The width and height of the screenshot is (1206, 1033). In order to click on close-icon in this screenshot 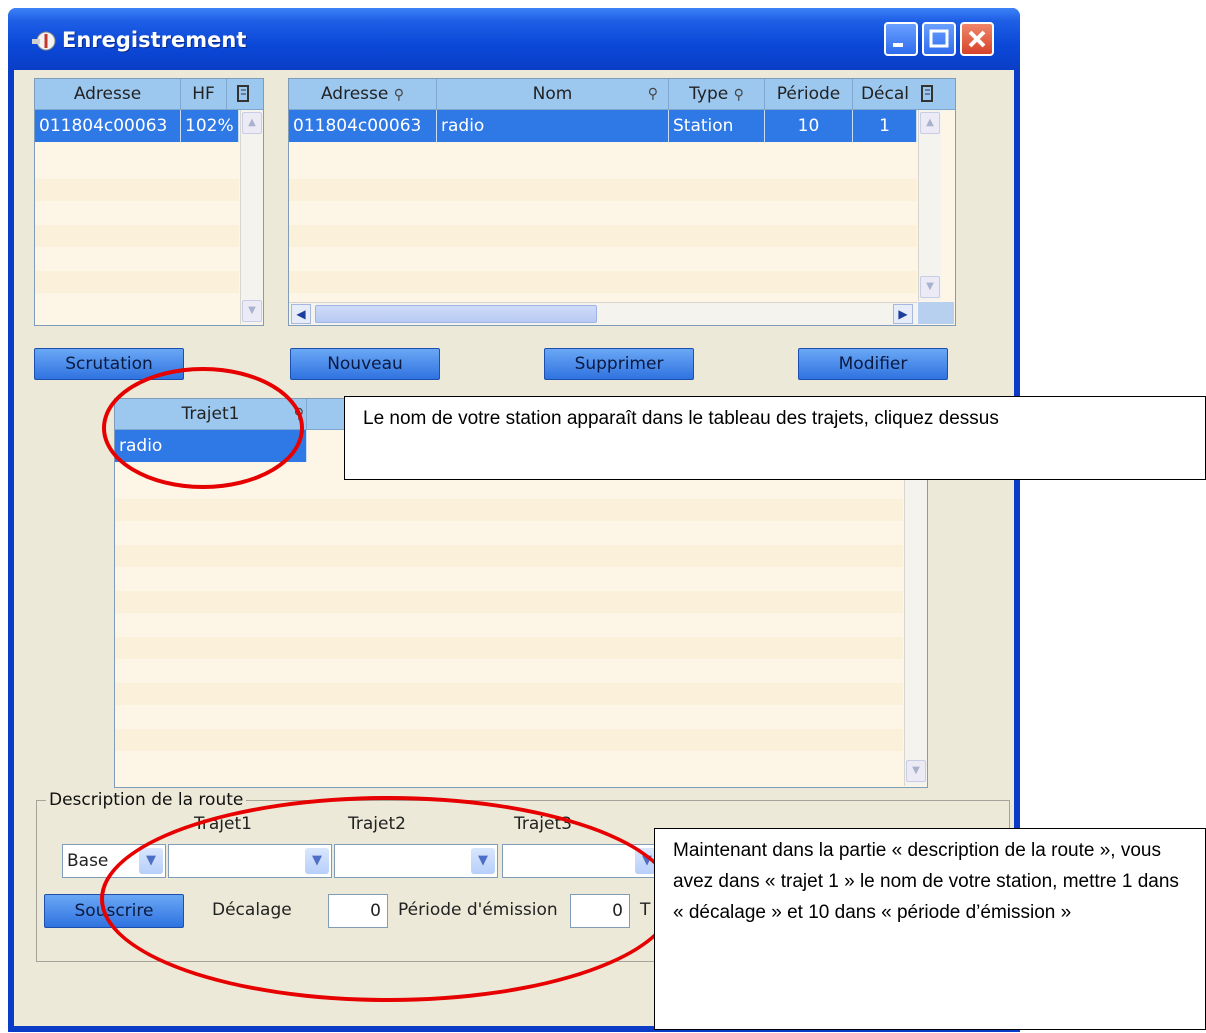, I will do `click(977, 39)`.